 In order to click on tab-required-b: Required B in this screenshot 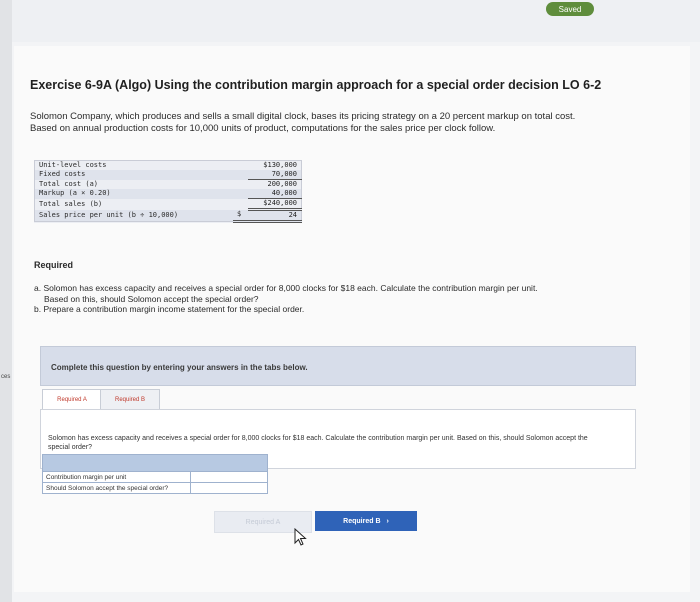, I will do `click(130, 400)`.